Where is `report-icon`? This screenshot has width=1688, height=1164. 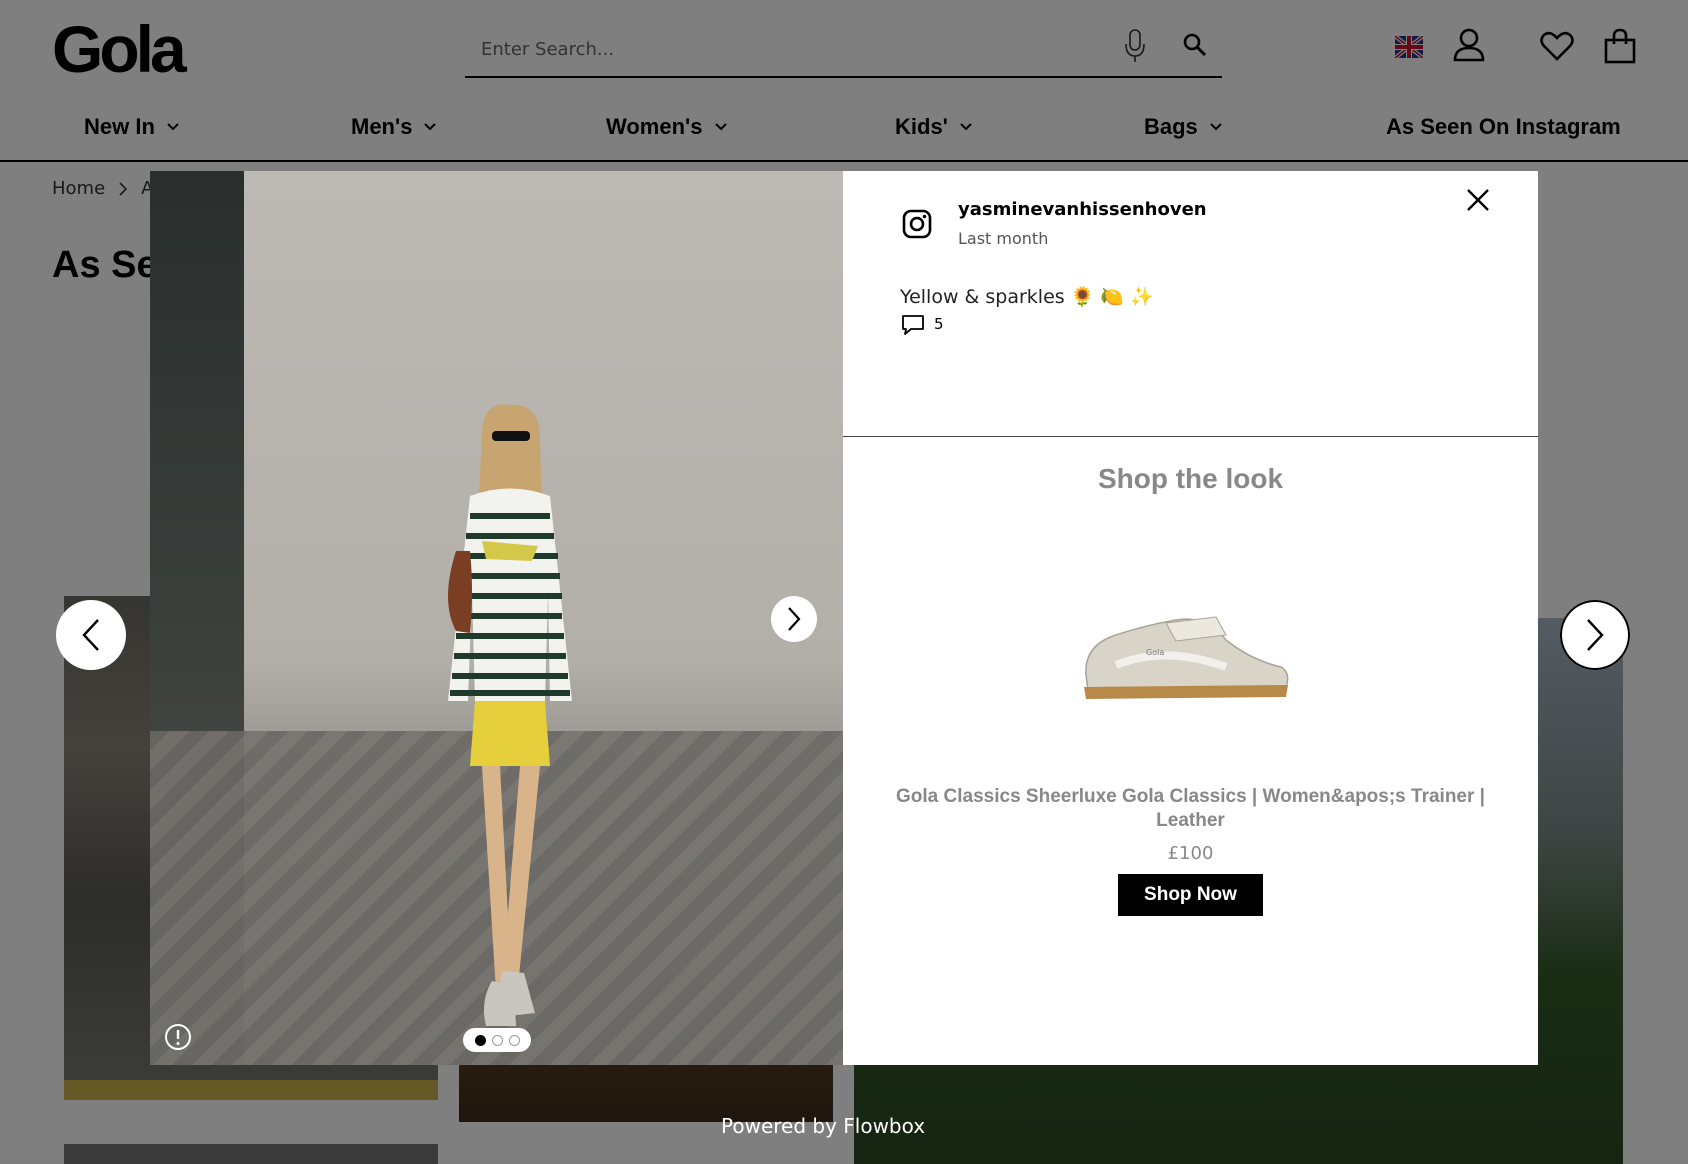 report-icon is located at coordinates (178, 1037).